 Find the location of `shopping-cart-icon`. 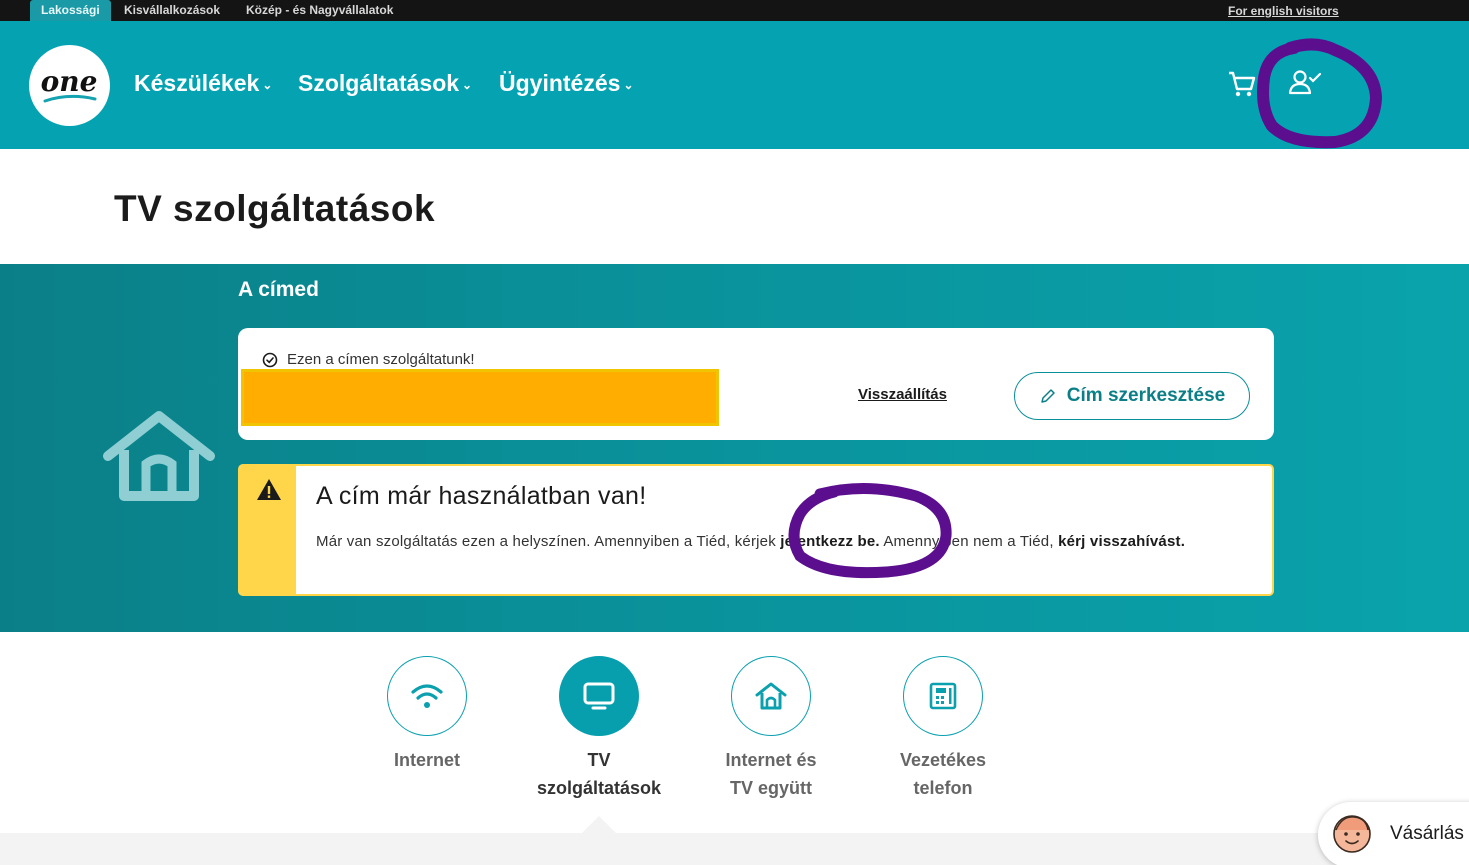

shopping-cart-icon is located at coordinates (1242, 84).